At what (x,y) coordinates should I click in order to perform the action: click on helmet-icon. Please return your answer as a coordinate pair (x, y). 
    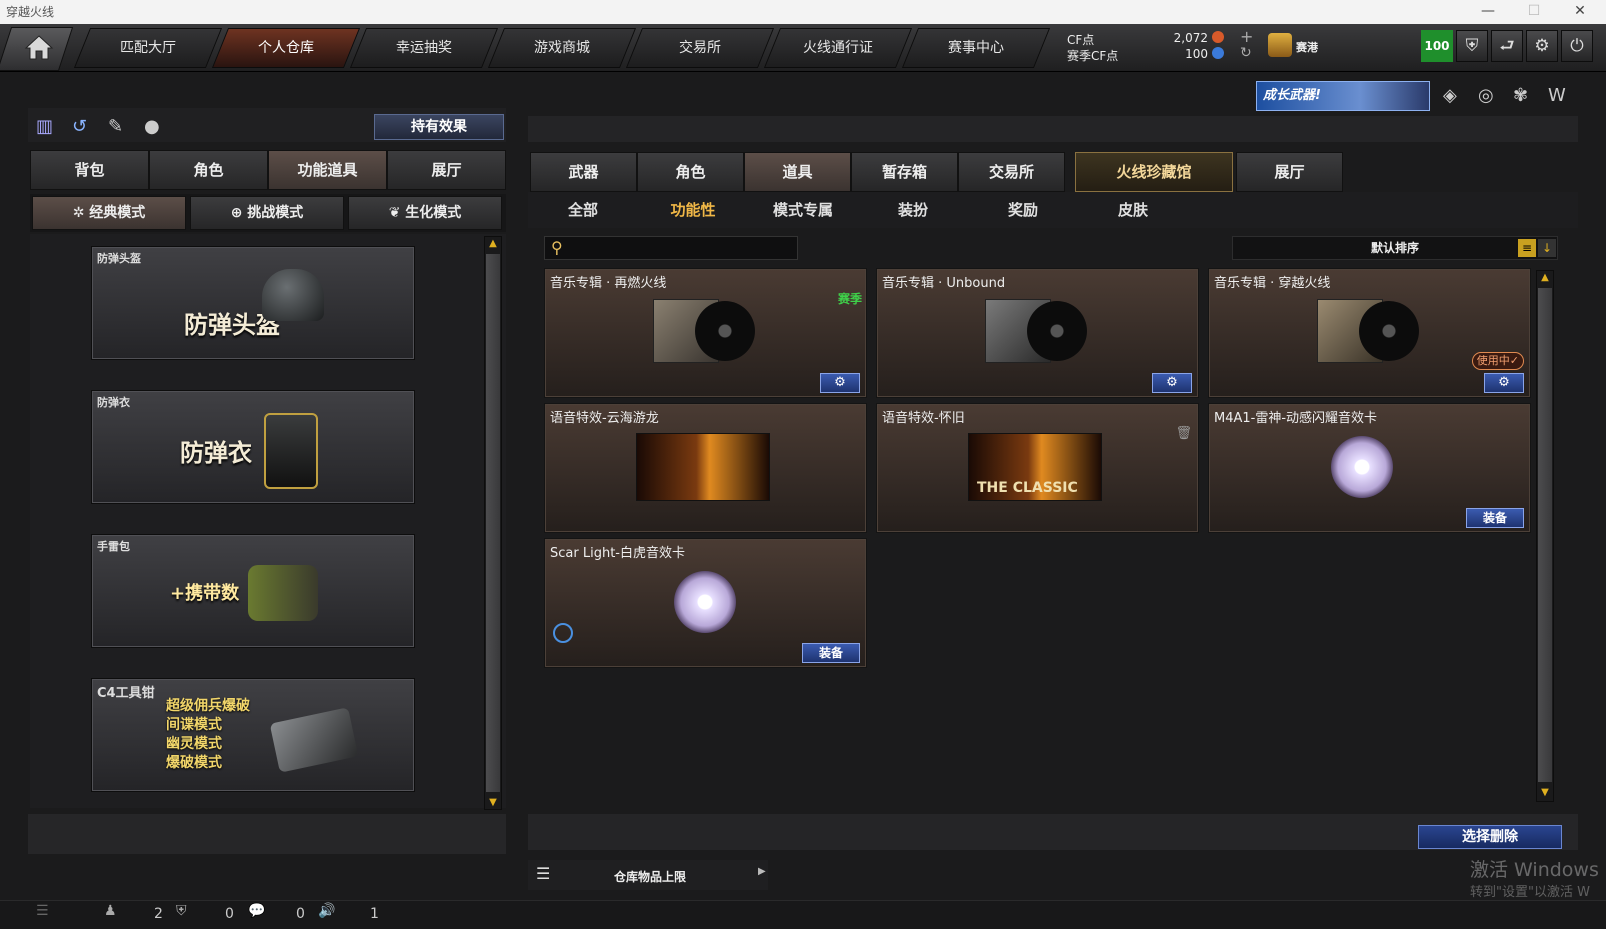
    Looking at the image, I should click on (293, 295).